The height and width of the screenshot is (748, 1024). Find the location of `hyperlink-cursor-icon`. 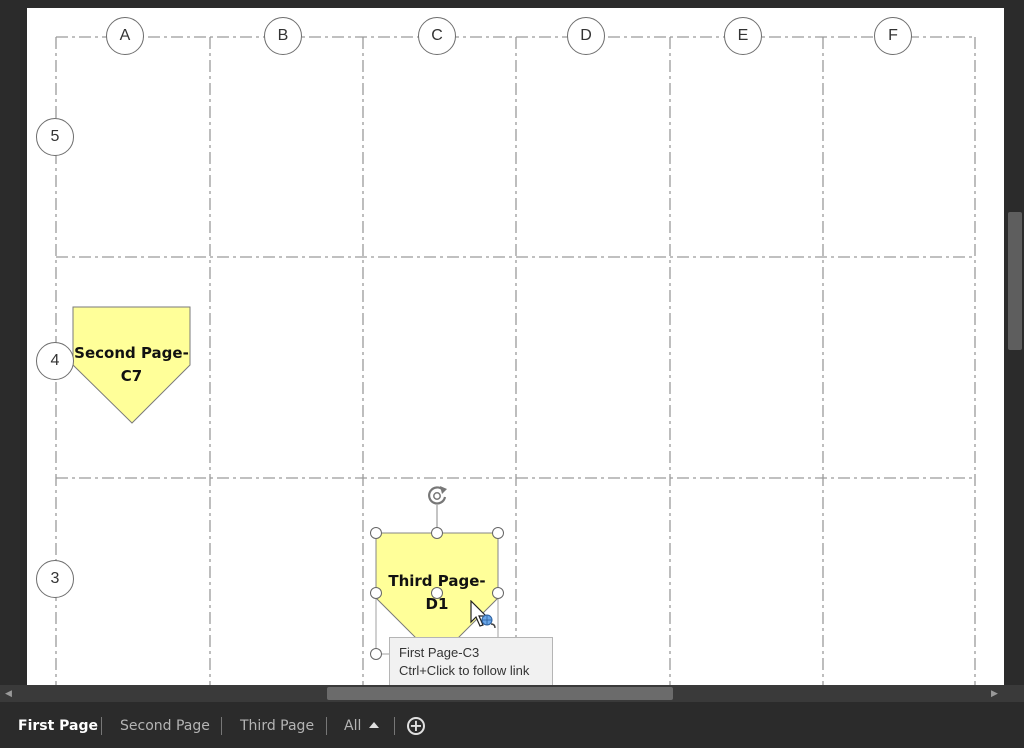

hyperlink-cursor-icon is located at coordinates (483, 614).